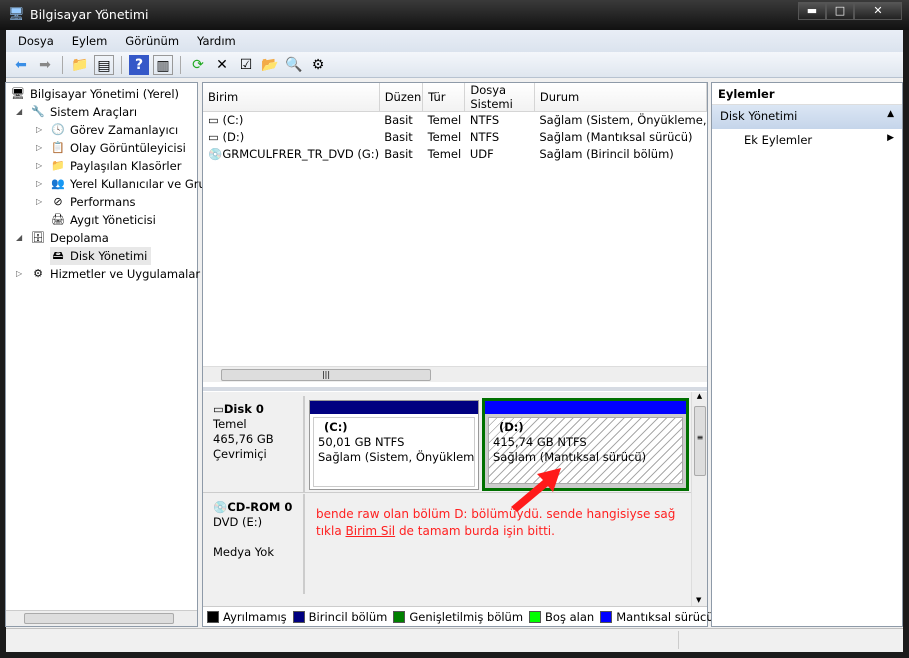  I want to click on dvd-drive-icon: 💿, so click(215, 154).